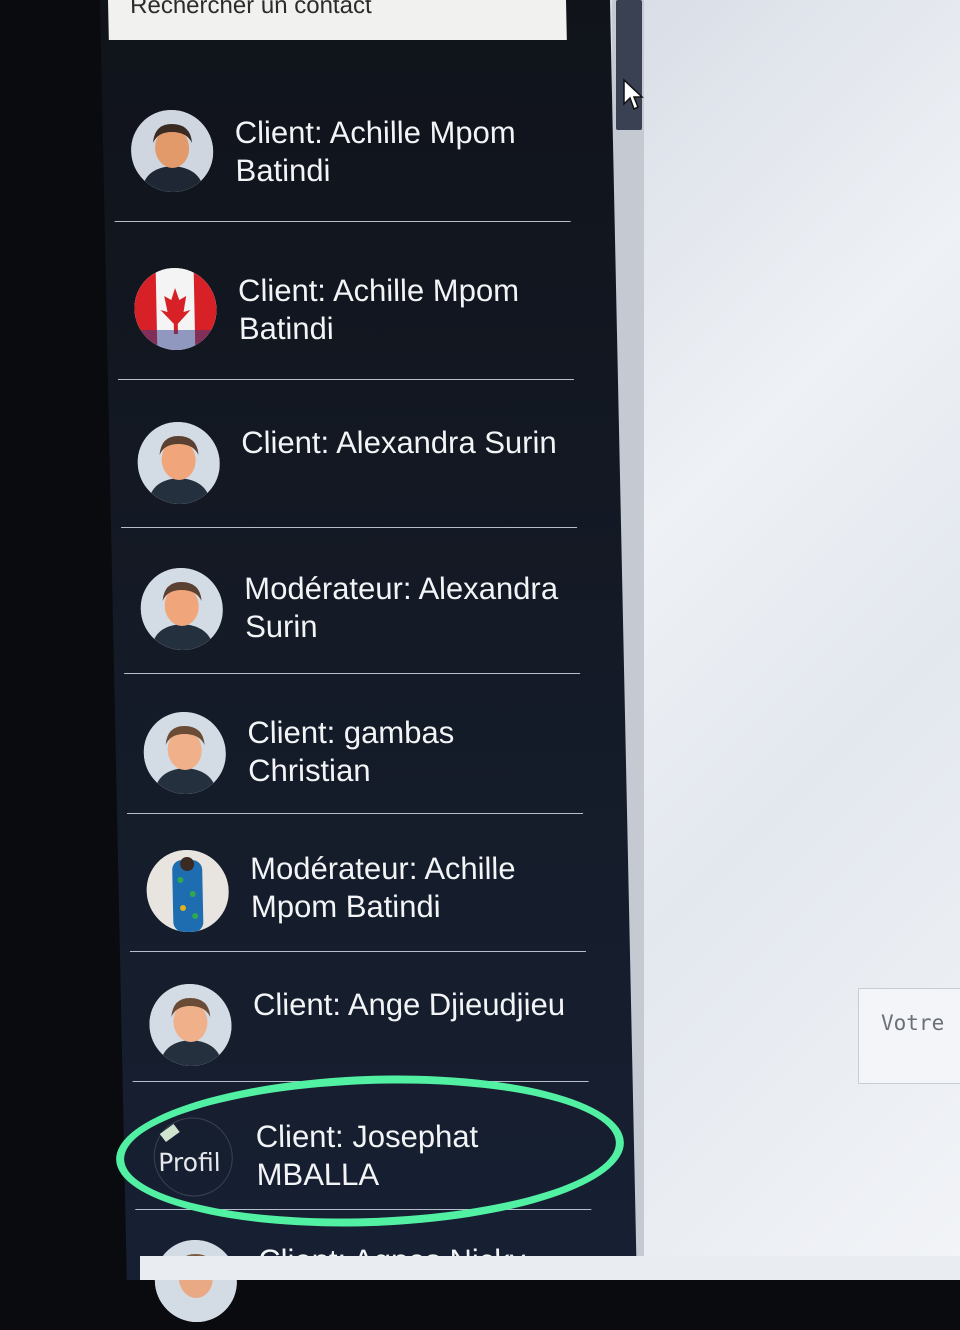  What do you see at coordinates (913, 1023) in the screenshot?
I see `message-input-placeholder: Votre` at bounding box center [913, 1023].